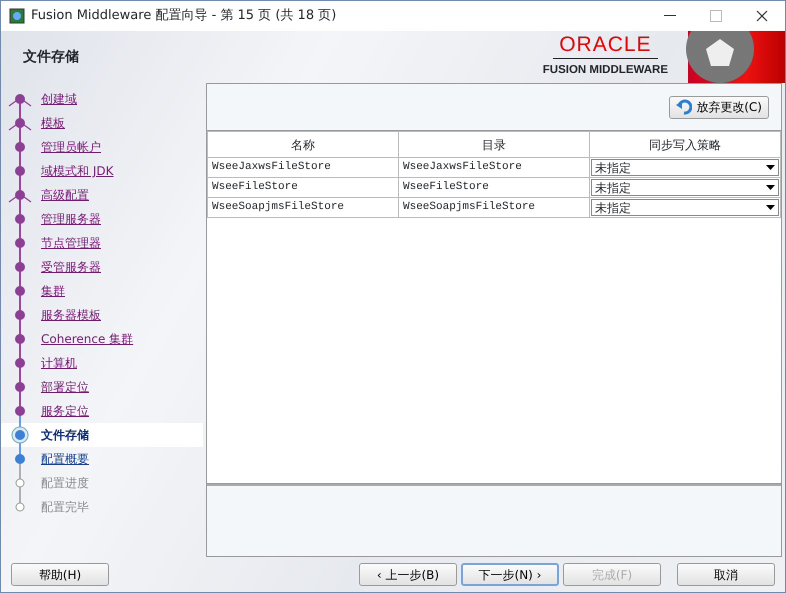 This screenshot has width=786, height=593. Describe the element at coordinates (303, 145) in the screenshot. I see `column-header: 名称` at that location.